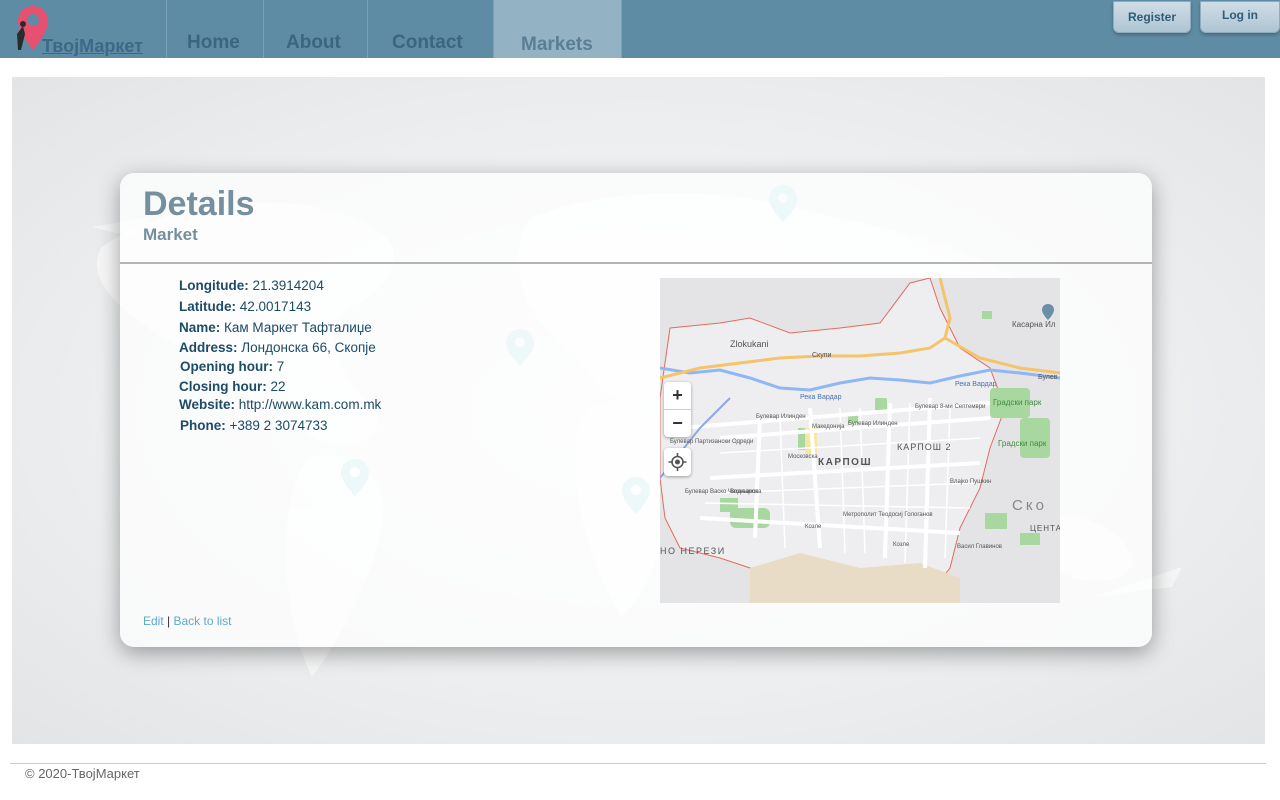 The image size is (1280, 800). Describe the element at coordinates (313, 43) in the screenshot. I see `nav-about-link: About` at that location.